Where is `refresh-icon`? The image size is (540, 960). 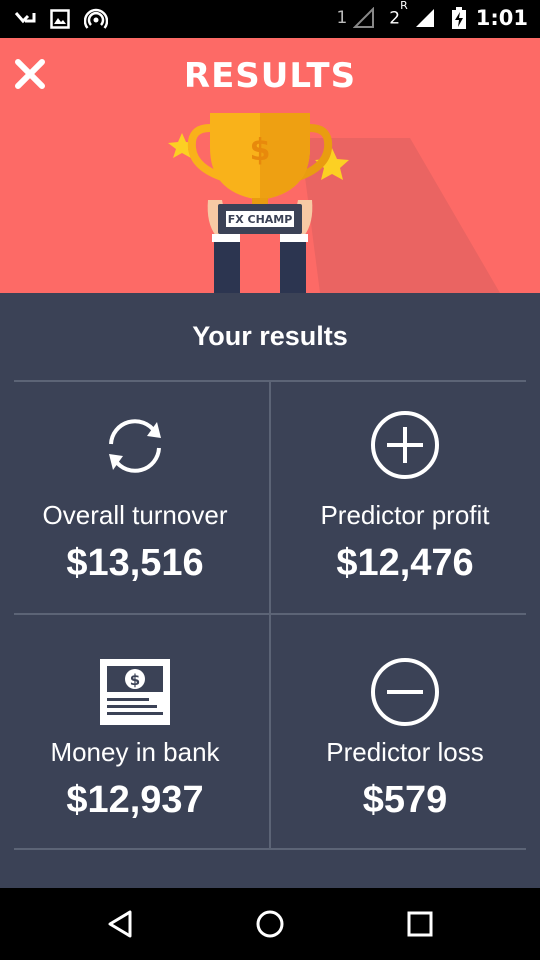 refresh-icon is located at coordinates (135, 446).